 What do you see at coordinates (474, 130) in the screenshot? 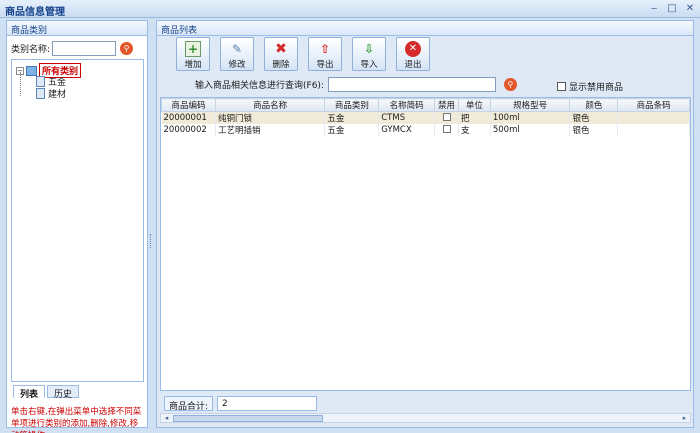
I see `cell-unit: 支` at bounding box center [474, 130].